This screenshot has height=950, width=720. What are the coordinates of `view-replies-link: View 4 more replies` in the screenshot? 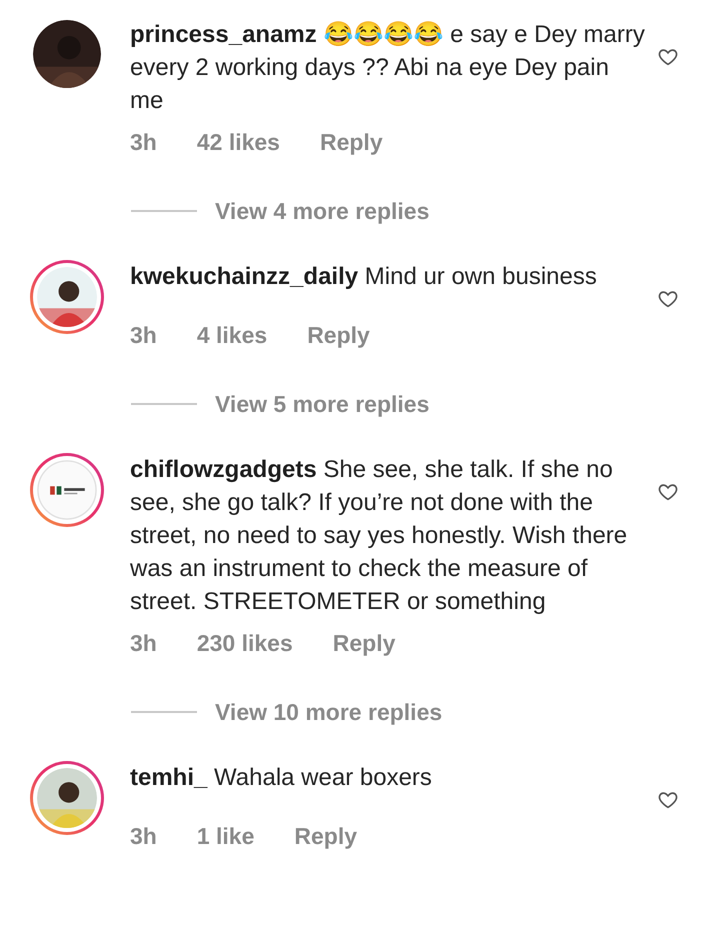 It's located at (322, 211).